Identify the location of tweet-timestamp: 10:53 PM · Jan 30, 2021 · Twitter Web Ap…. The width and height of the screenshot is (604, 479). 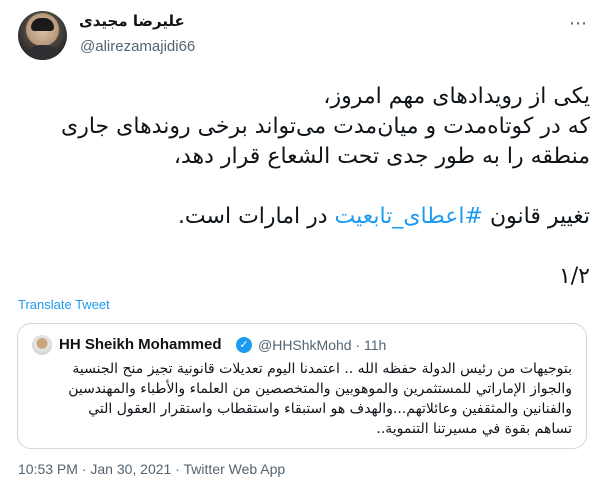
(151, 469).